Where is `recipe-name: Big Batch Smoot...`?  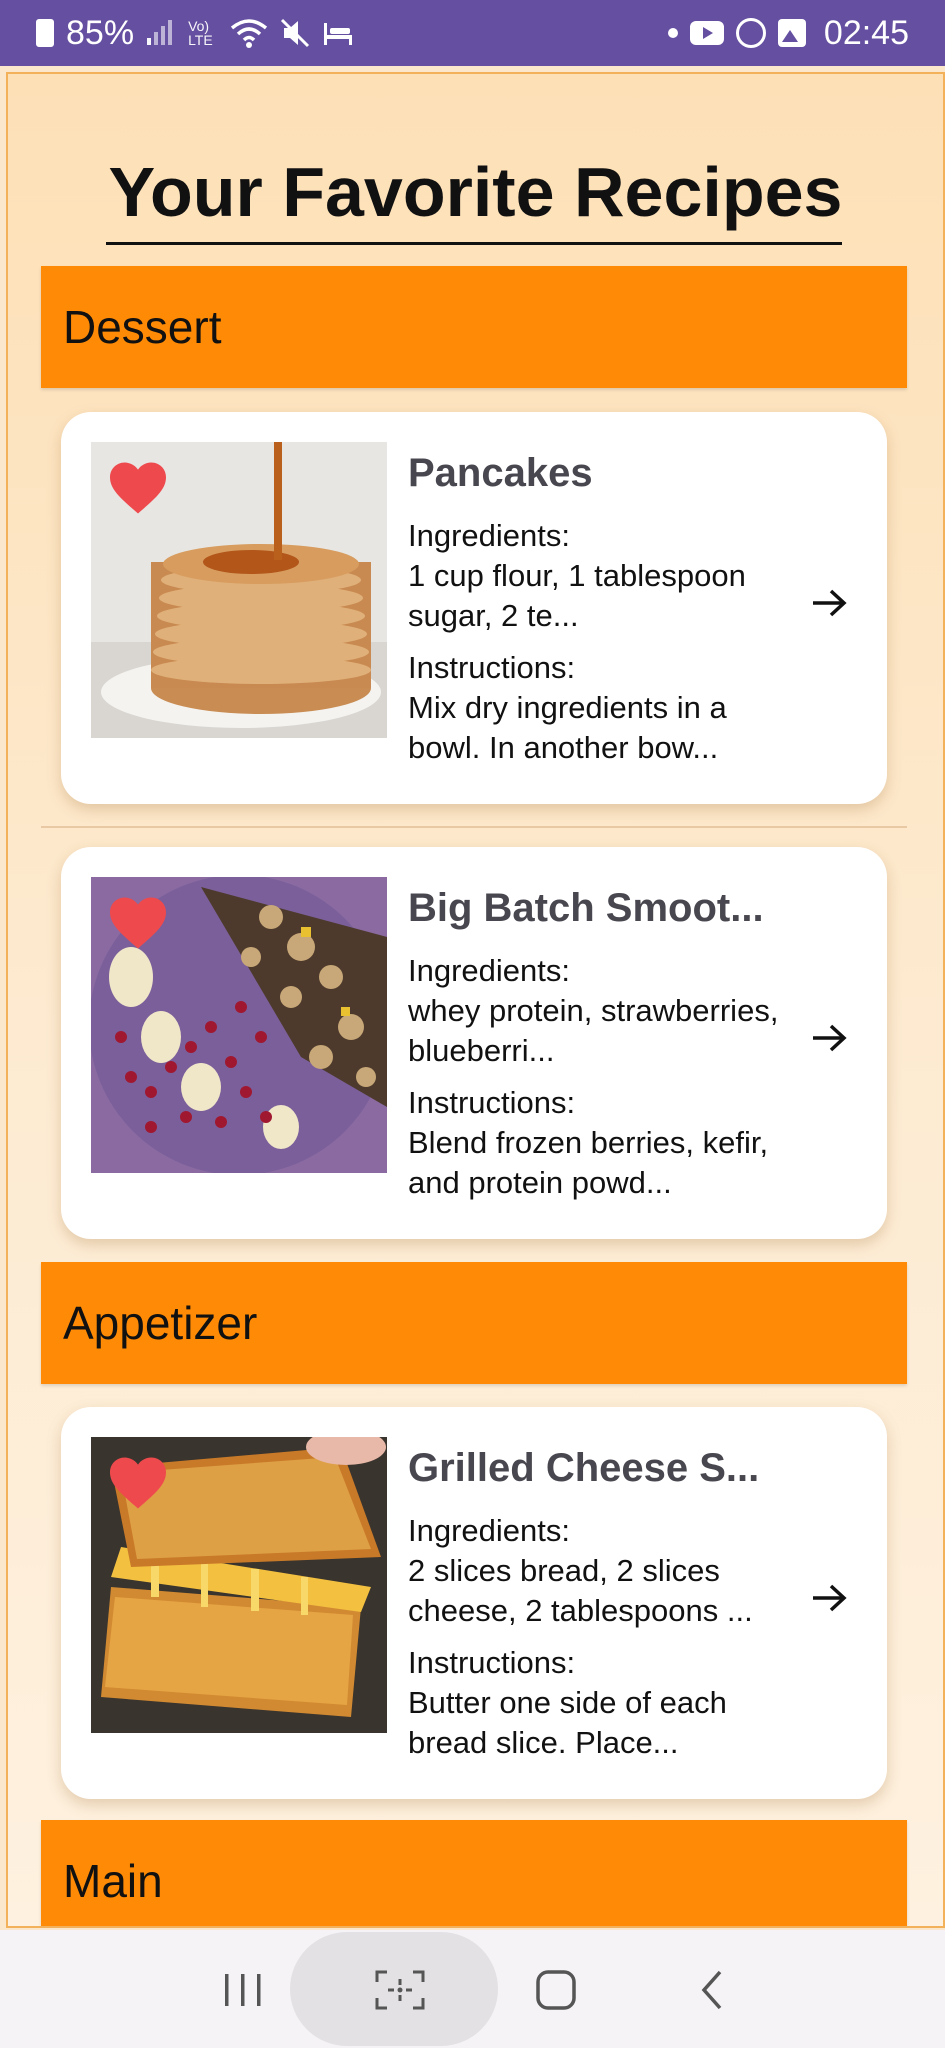 recipe-name: Big Batch Smoot... is located at coordinates (586, 908).